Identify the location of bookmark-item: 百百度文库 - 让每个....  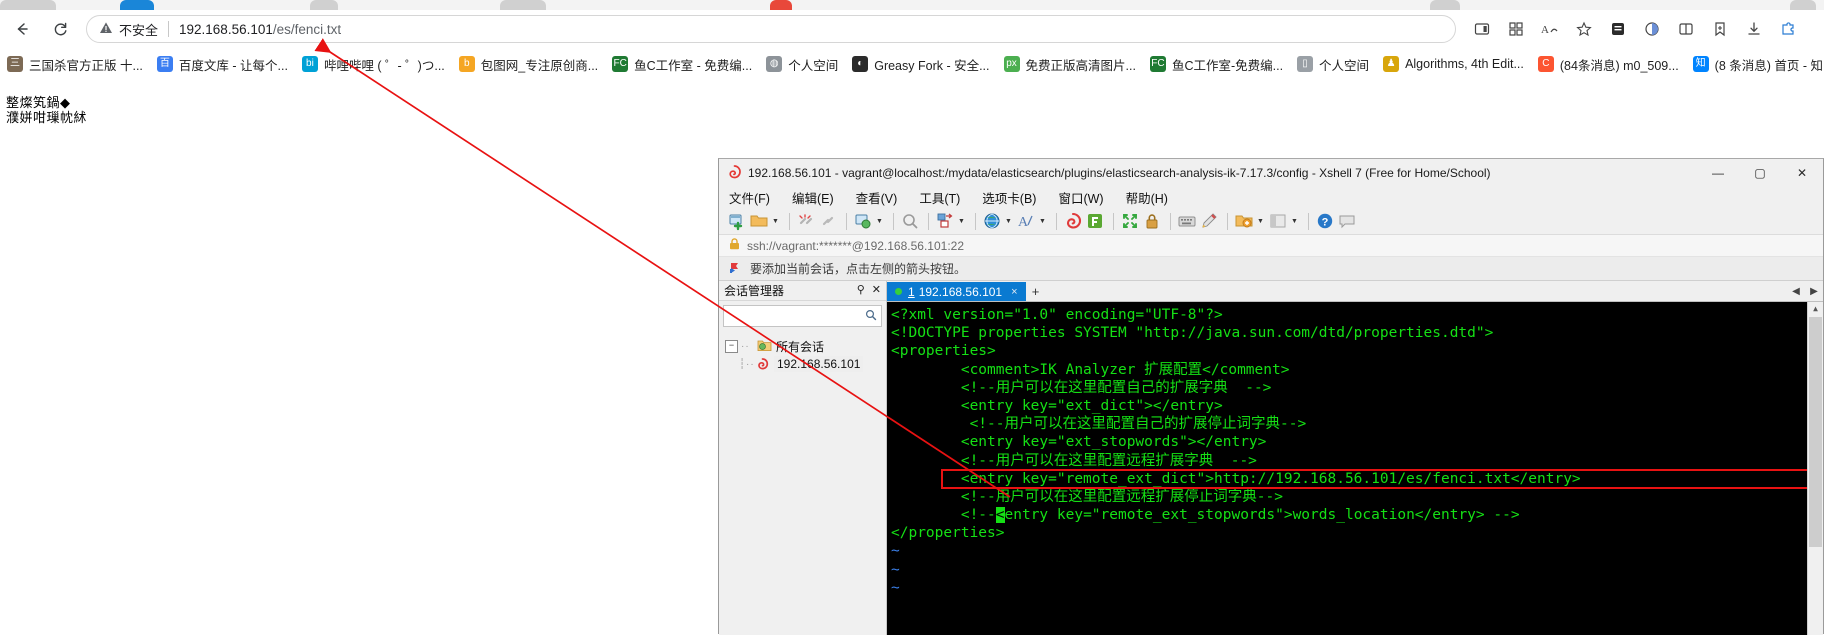
(222, 64).